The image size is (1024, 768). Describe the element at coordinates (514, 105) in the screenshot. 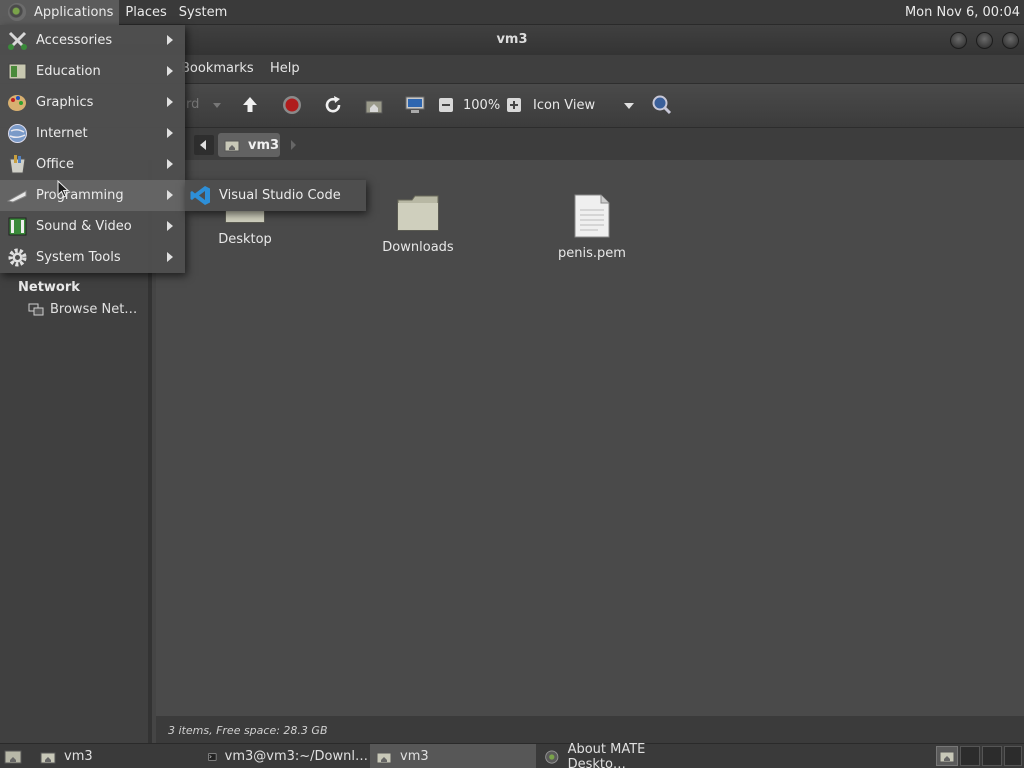

I see `zoom-in-icon` at that location.